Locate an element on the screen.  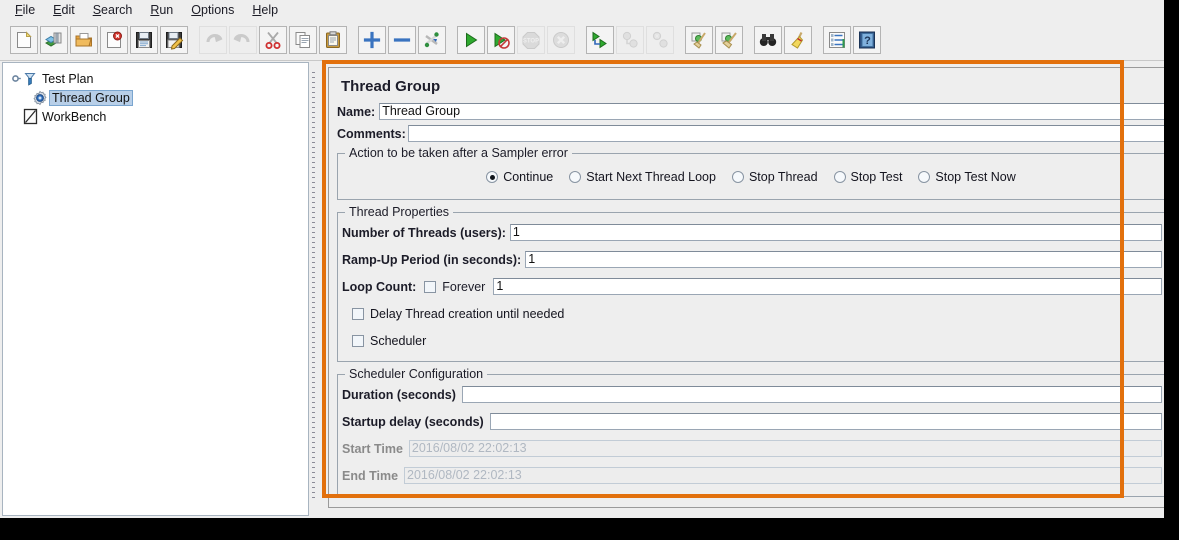
radio-stop-test: Stop Test is located at coordinates (868, 177).